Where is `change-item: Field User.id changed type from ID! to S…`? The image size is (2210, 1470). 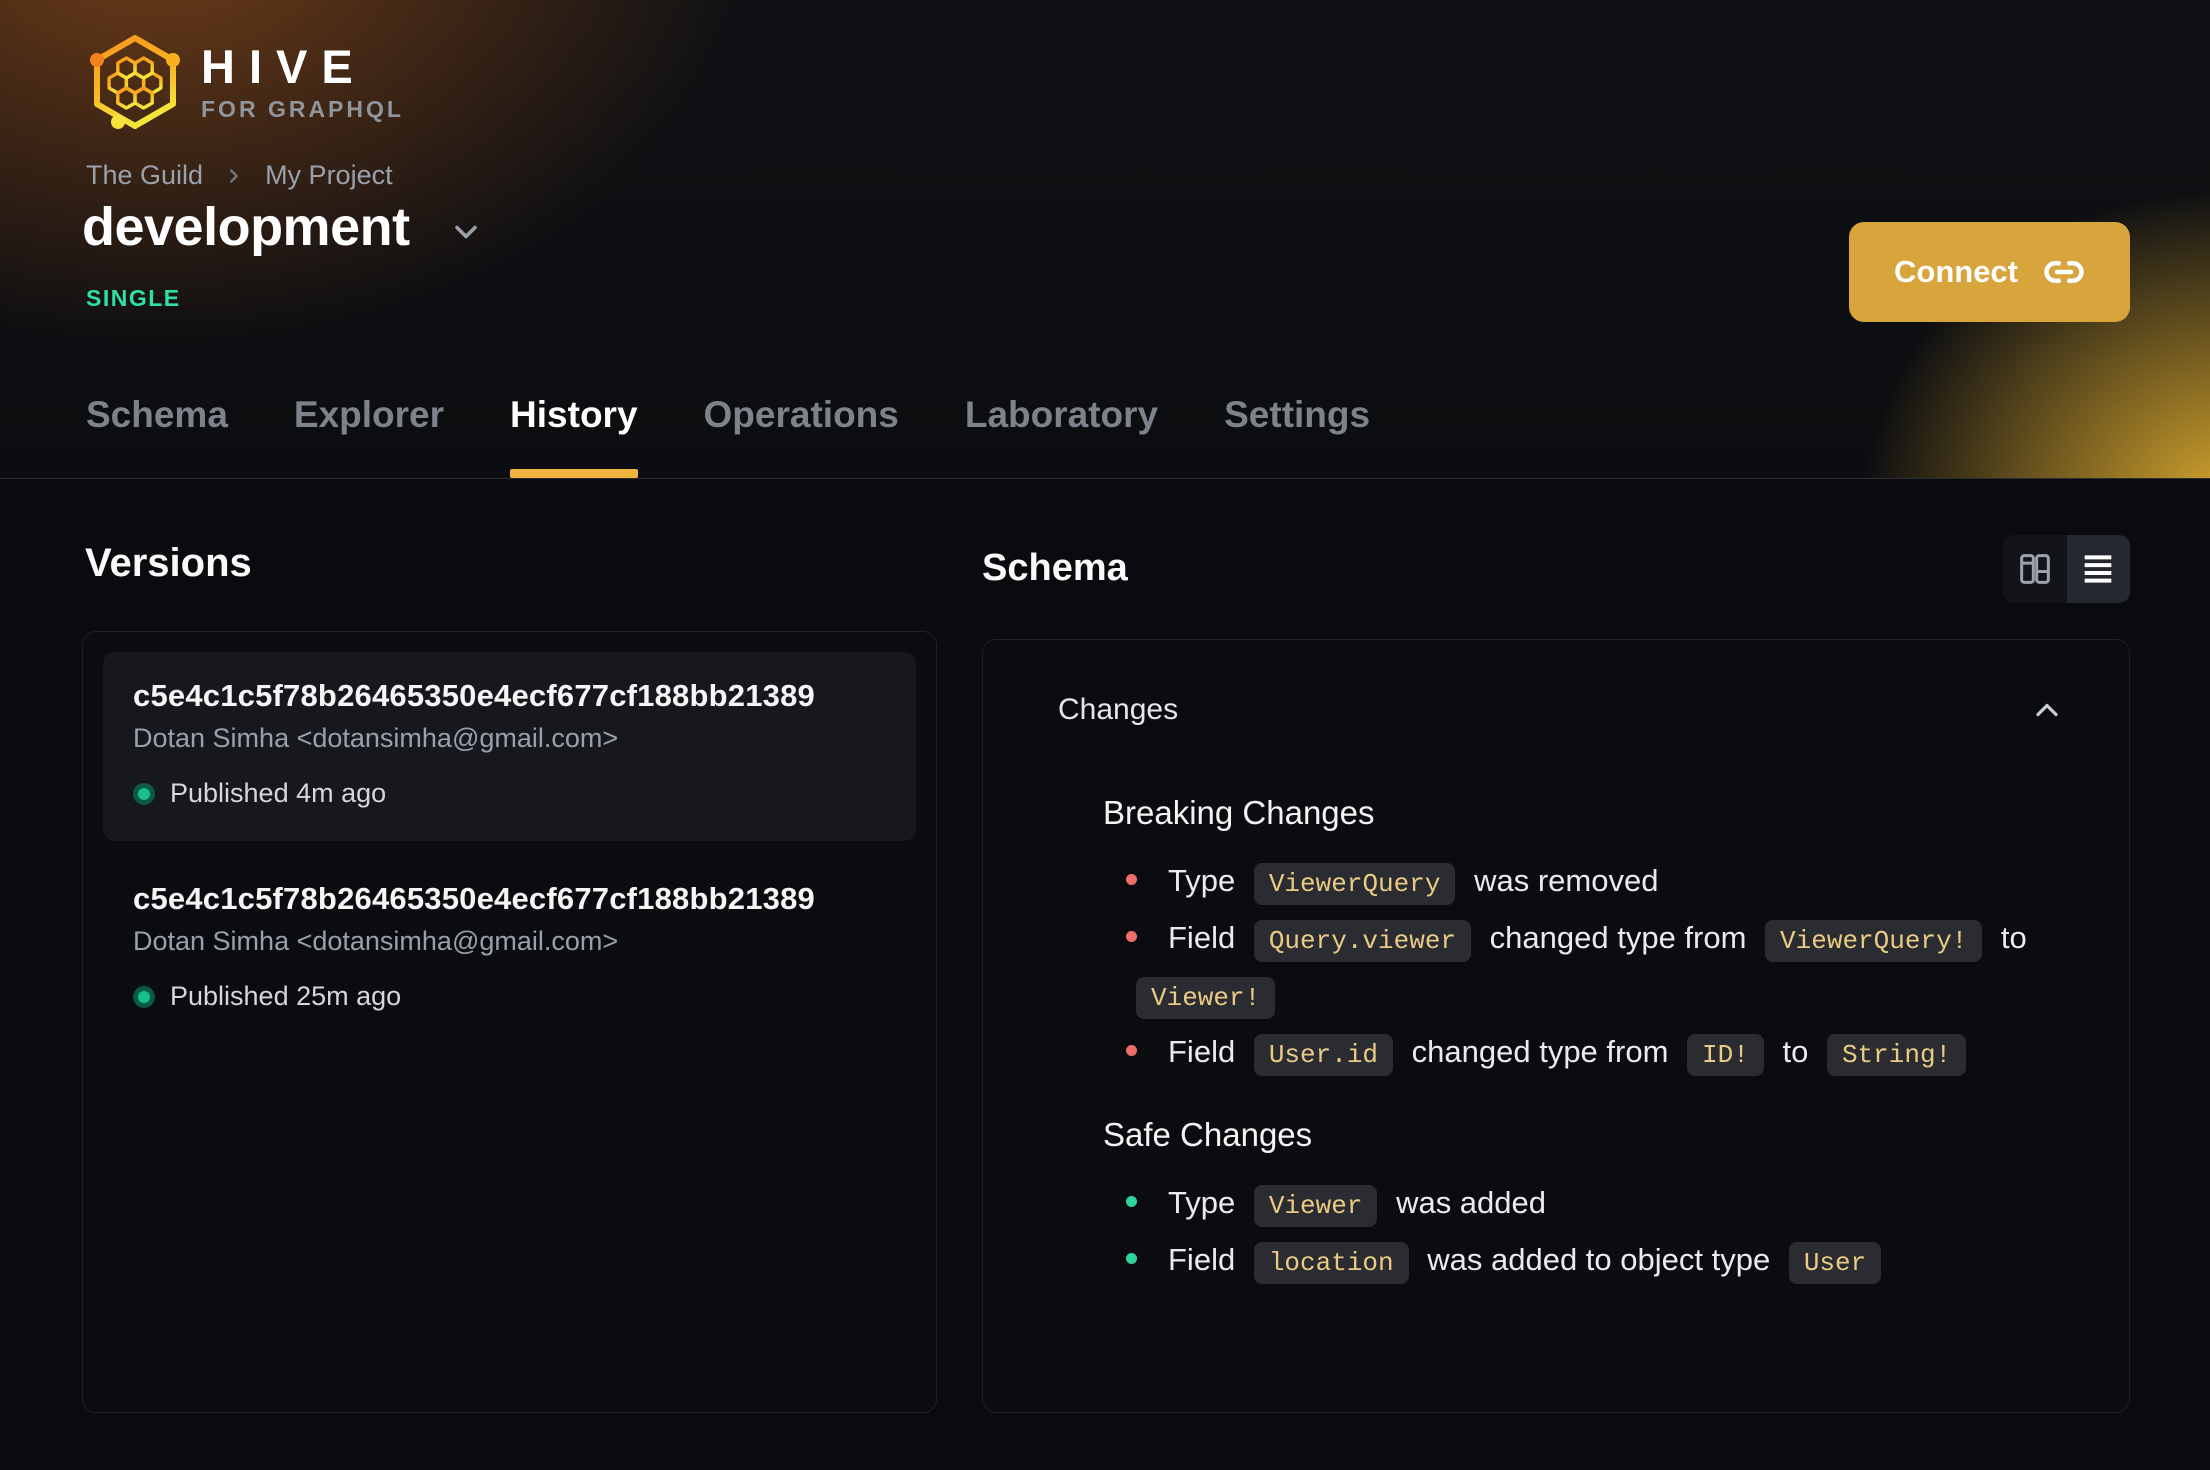 change-item: Field User.id changed type from ID! to S… is located at coordinates (1598, 1053).